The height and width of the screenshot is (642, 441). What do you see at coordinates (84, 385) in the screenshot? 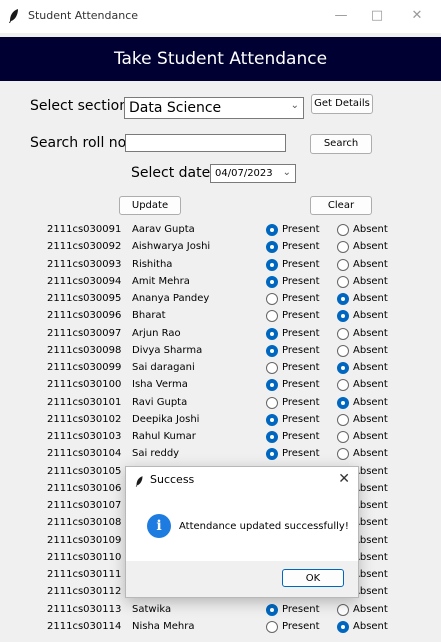
I see `roll-number: 2111cs030100` at bounding box center [84, 385].